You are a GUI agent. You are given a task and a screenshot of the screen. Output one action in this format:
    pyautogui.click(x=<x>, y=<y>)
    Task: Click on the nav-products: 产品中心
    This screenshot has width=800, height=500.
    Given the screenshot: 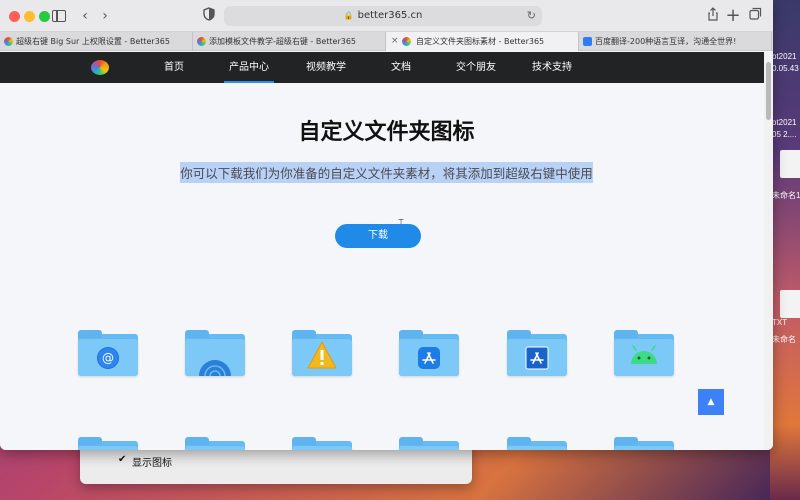 What is the action you would take?
    pyautogui.click(x=249, y=67)
    